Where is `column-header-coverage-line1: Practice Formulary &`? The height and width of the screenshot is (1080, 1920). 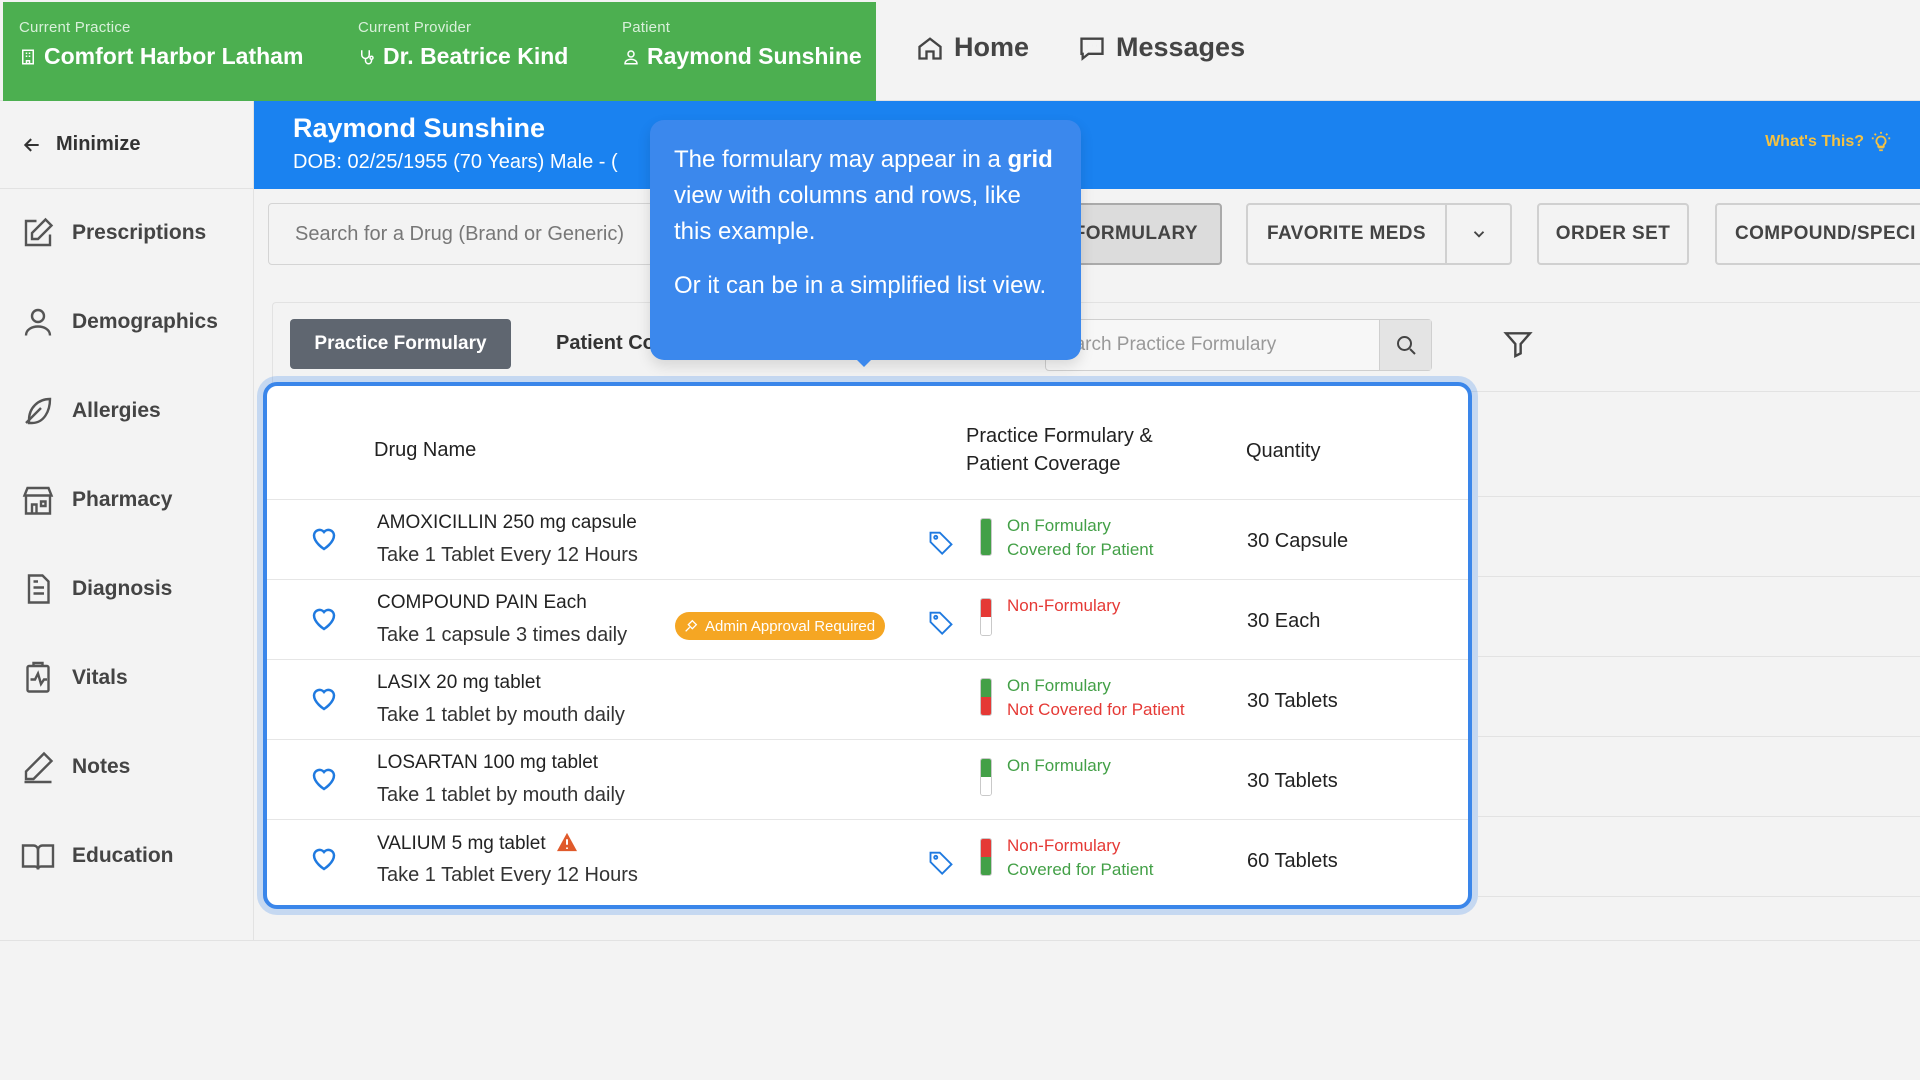 column-header-coverage-line1: Practice Formulary & is located at coordinates (1059, 436).